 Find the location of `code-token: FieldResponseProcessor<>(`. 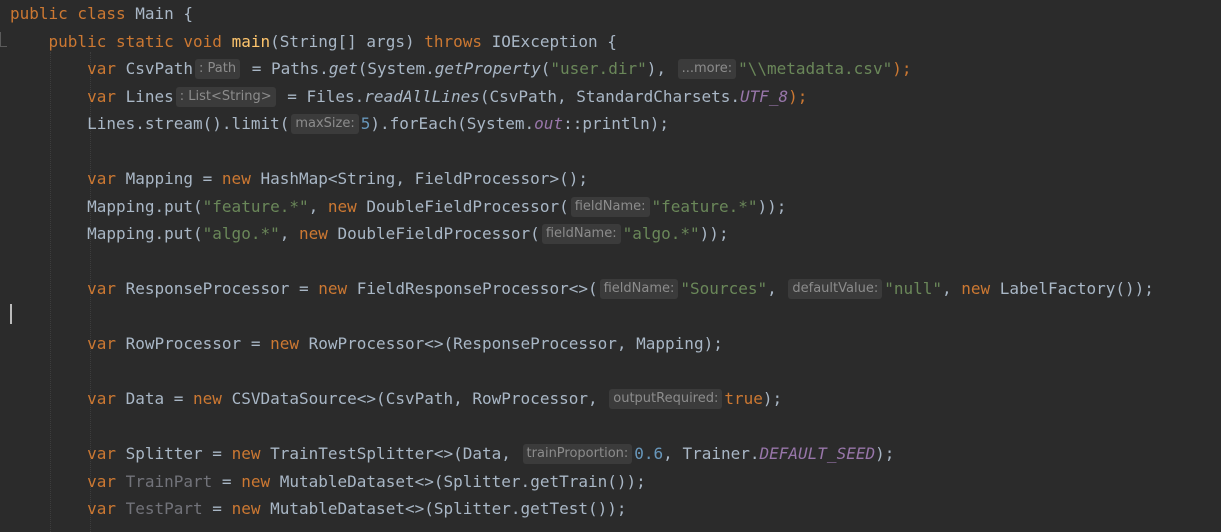

code-token: FieldResponseProcessor<>( is located at coordinates (477, 288).